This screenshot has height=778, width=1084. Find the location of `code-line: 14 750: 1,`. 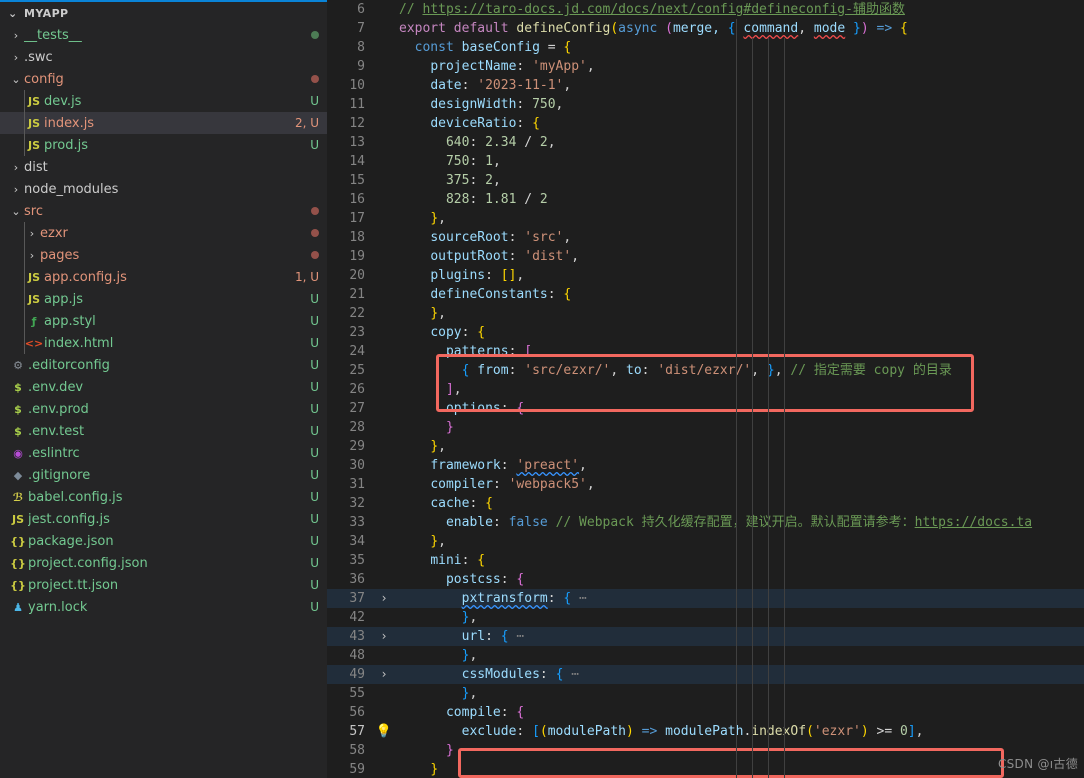

code-line: 14 750: 1, is located at coordinates (705, 161).